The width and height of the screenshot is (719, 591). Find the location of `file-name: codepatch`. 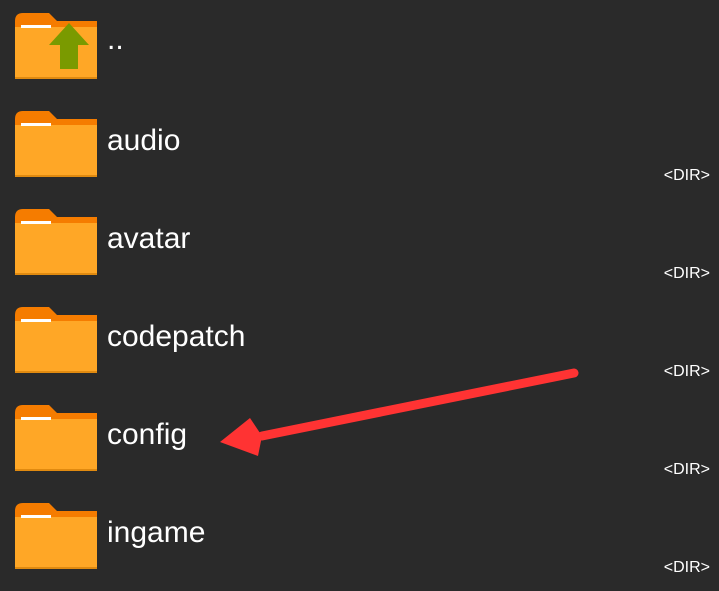

file-name: codepatch is located at coordinates (176, 336).